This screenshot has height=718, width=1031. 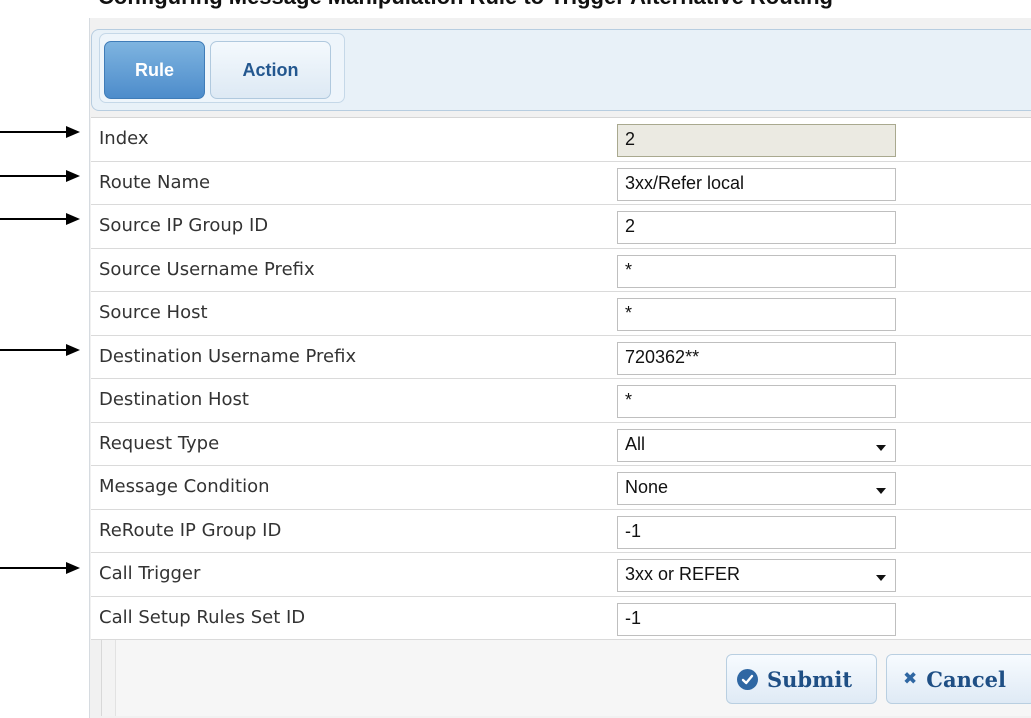 I want to click on reroute-ip-group-id-input: -1, so click(x=756, y=532).